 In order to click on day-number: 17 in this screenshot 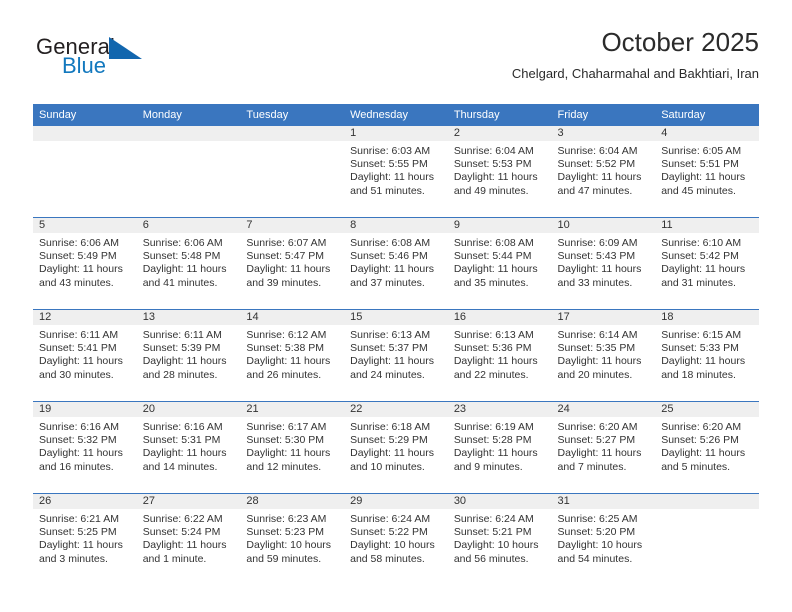, I will do `click(603, 317)`.